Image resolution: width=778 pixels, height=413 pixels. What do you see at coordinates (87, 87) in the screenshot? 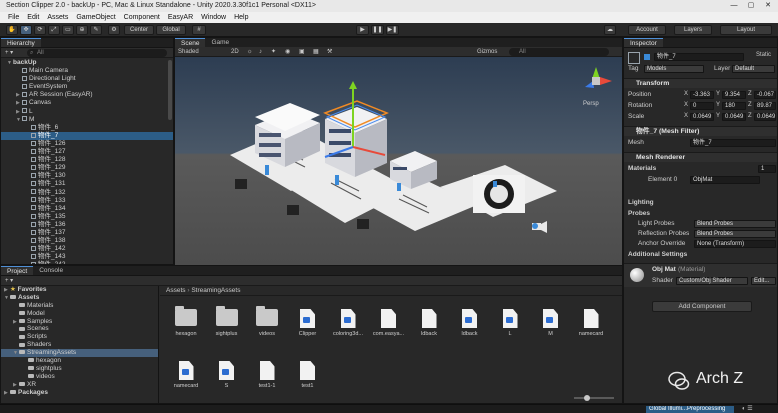
I see `hierarchy-row: EventSystem` at bounding box center [87, 87].